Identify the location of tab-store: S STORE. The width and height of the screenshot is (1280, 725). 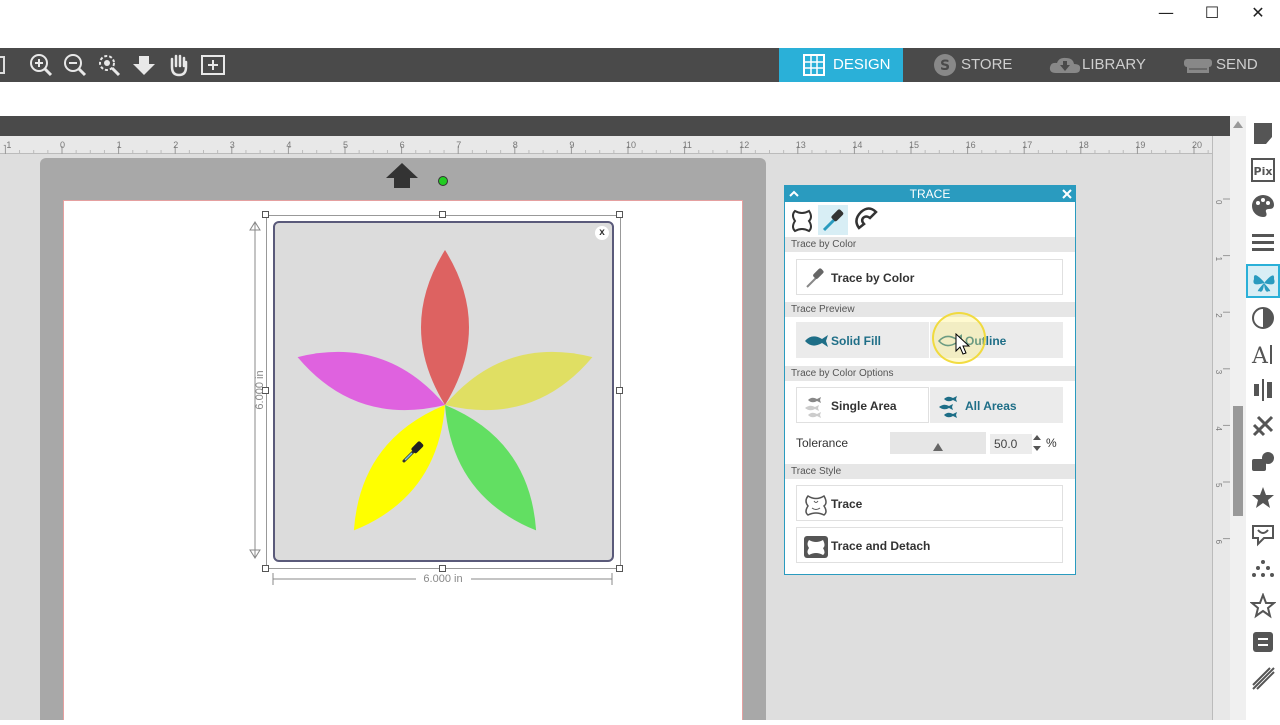
(958, 65).